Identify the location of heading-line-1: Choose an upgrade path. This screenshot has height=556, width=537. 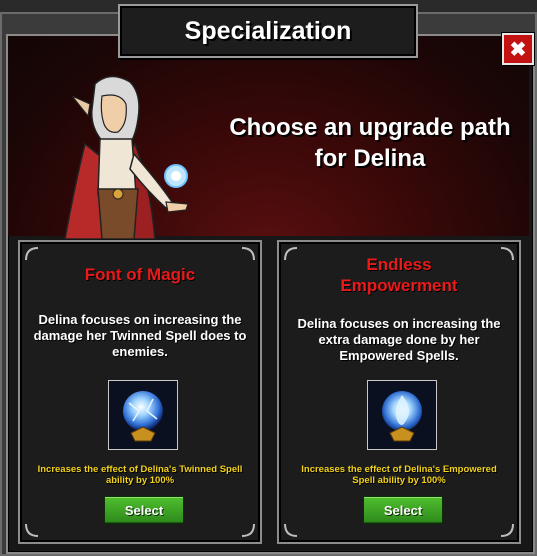
(370, 127).